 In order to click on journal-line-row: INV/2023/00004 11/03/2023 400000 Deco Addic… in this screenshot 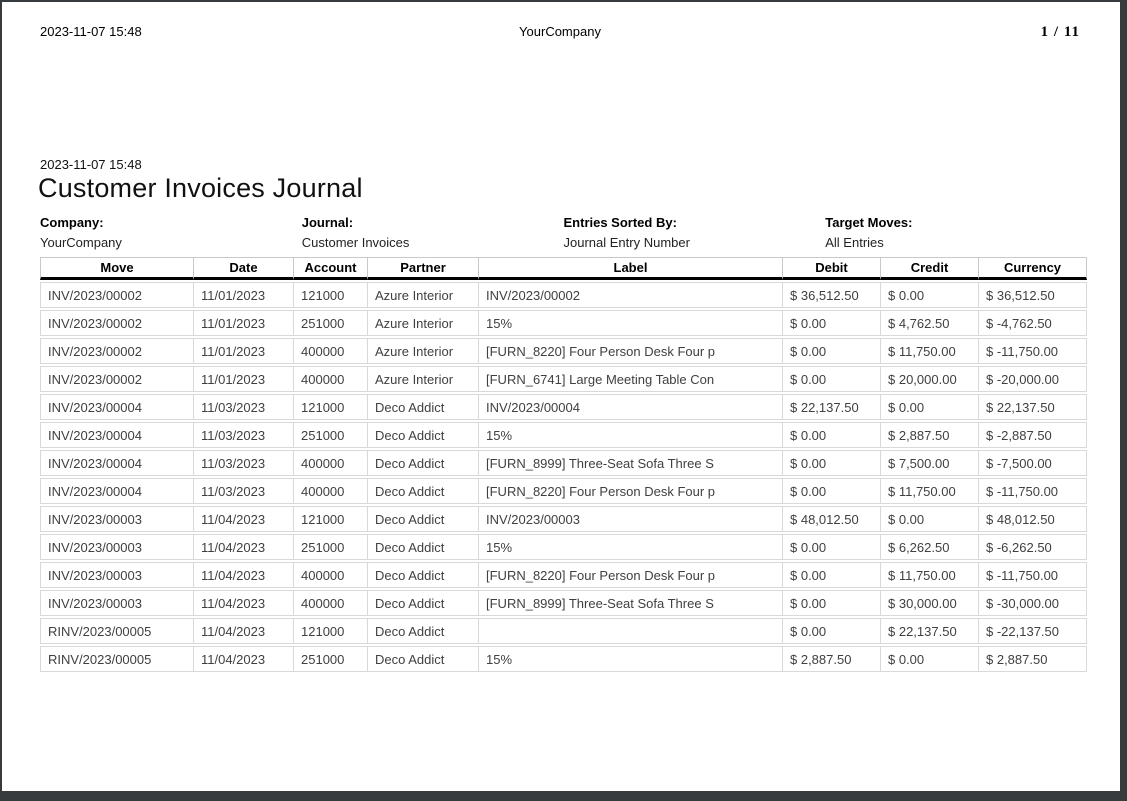, I will do `click(563, 463)`.